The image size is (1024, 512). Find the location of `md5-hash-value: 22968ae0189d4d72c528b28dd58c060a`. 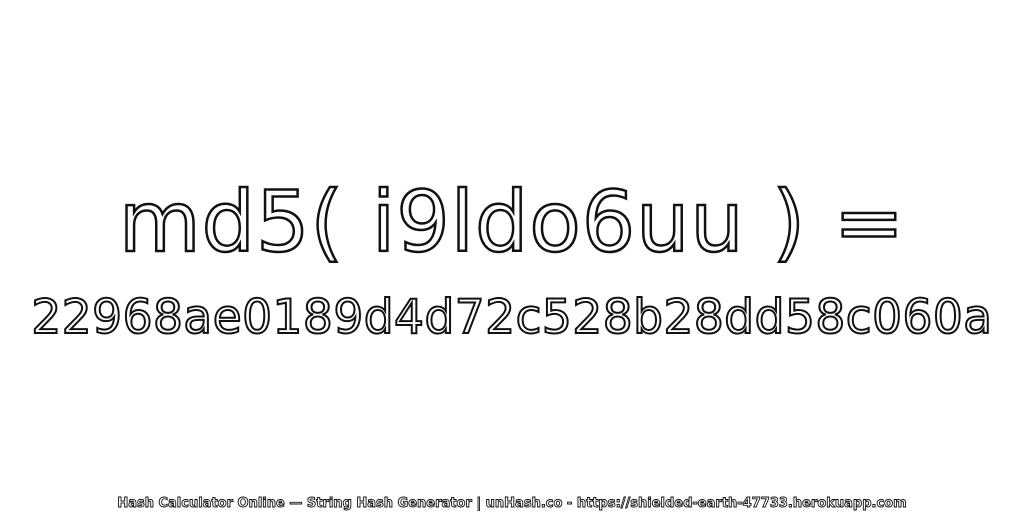

md5-hash-value: 22968ae0189d4d72c528b28dd58c060a is located at coordinates (511, 317).